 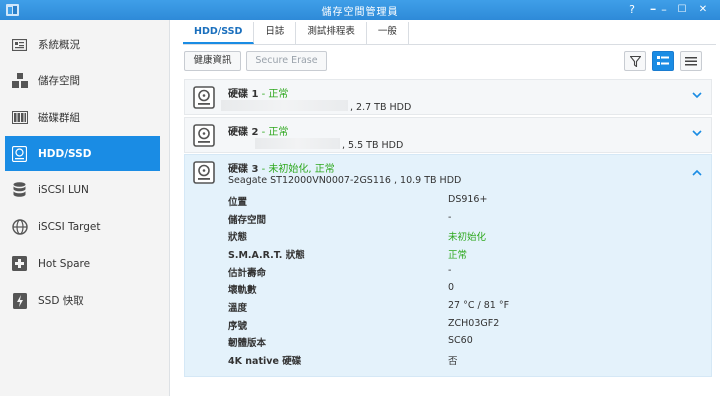 What do you see at coordinates (64, 263) in the screenshot?
I see `sidebar-item-label: Hot Spare` at bounding box center [64, 263].